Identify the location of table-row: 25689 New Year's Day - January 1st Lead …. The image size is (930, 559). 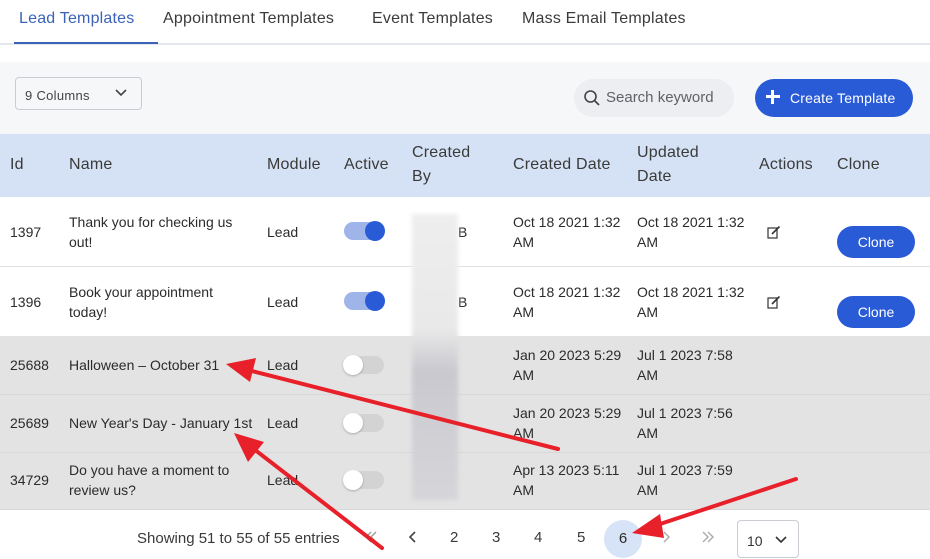
(465, 424).